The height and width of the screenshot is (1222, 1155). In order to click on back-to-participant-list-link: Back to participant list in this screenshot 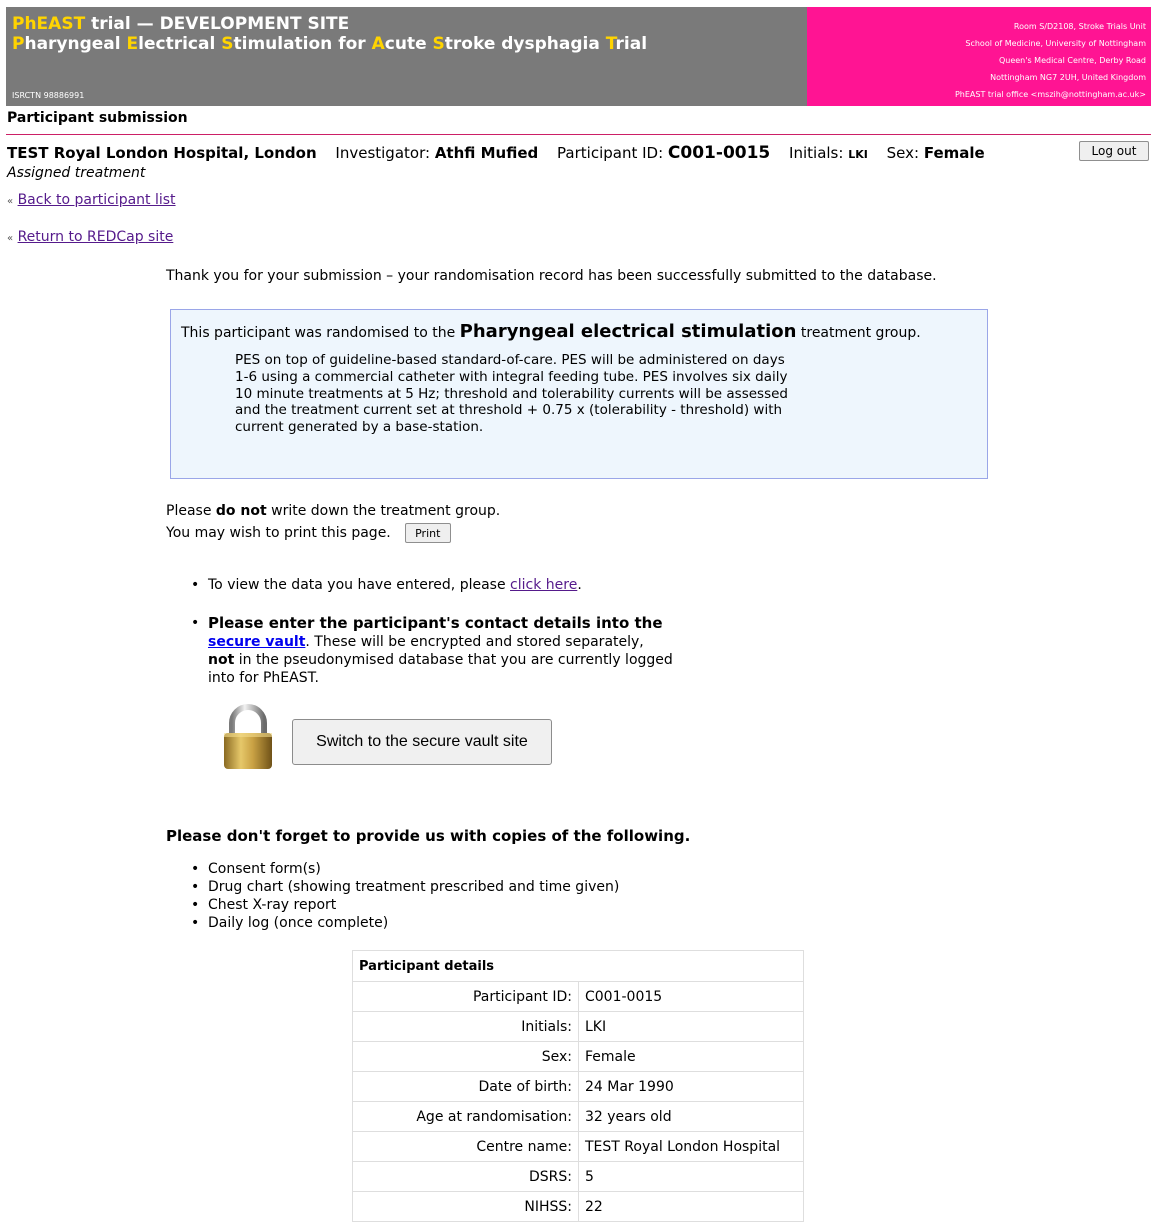, I will do `click(97, 200)`.